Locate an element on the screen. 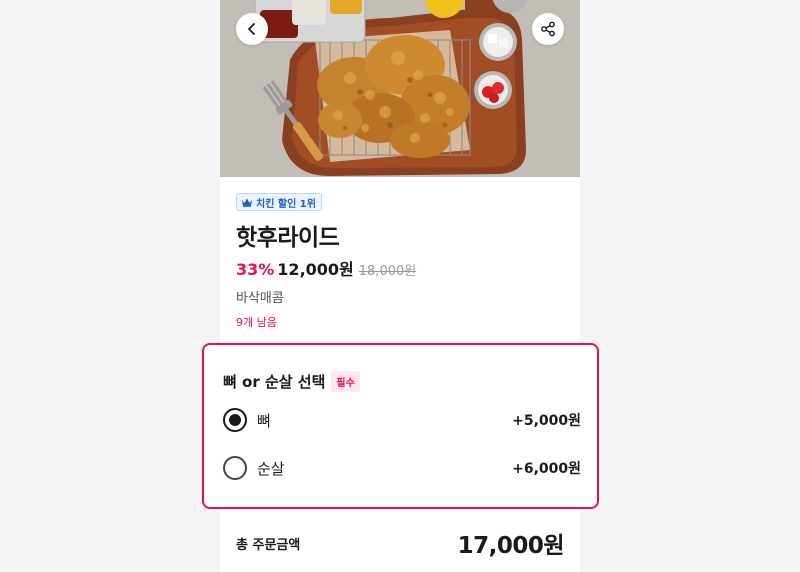  share-icon is located at coordinates (548, 29).